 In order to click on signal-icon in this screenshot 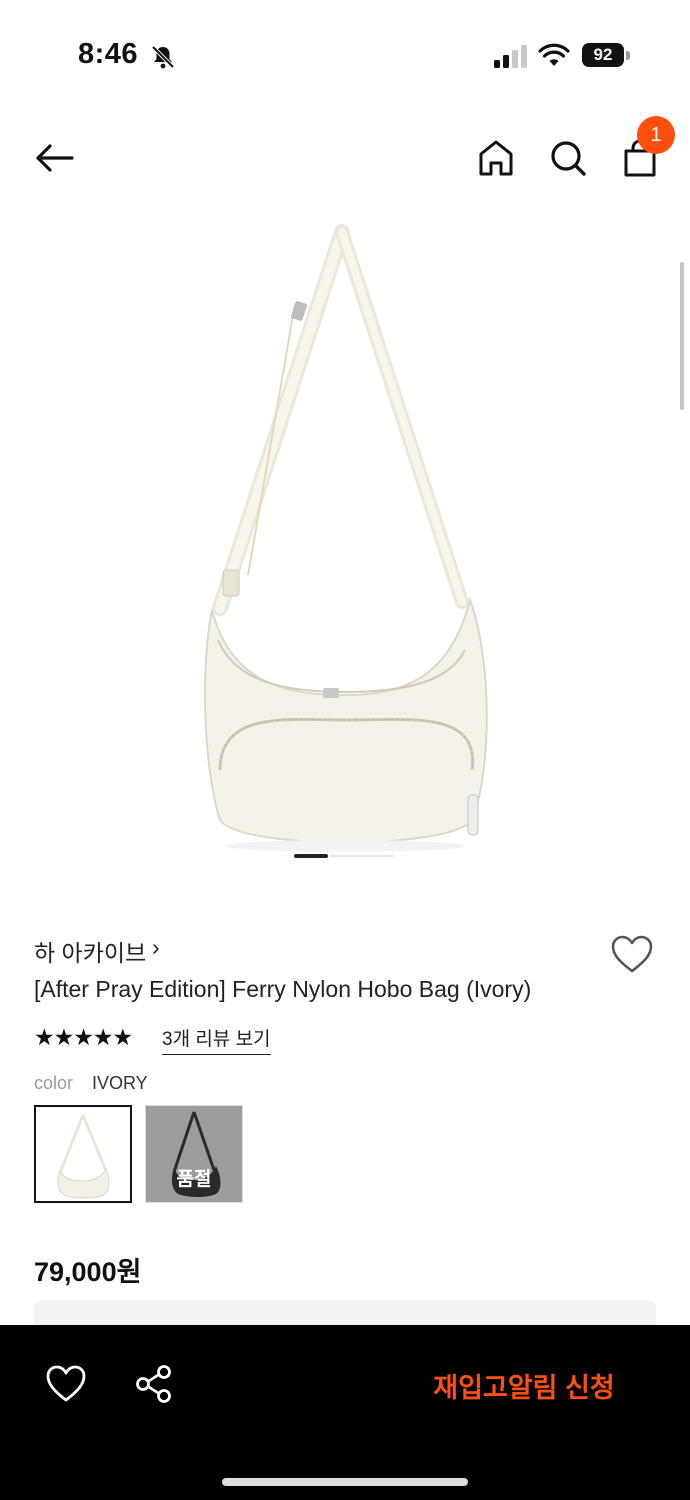, I will do `click(510, 56)`.